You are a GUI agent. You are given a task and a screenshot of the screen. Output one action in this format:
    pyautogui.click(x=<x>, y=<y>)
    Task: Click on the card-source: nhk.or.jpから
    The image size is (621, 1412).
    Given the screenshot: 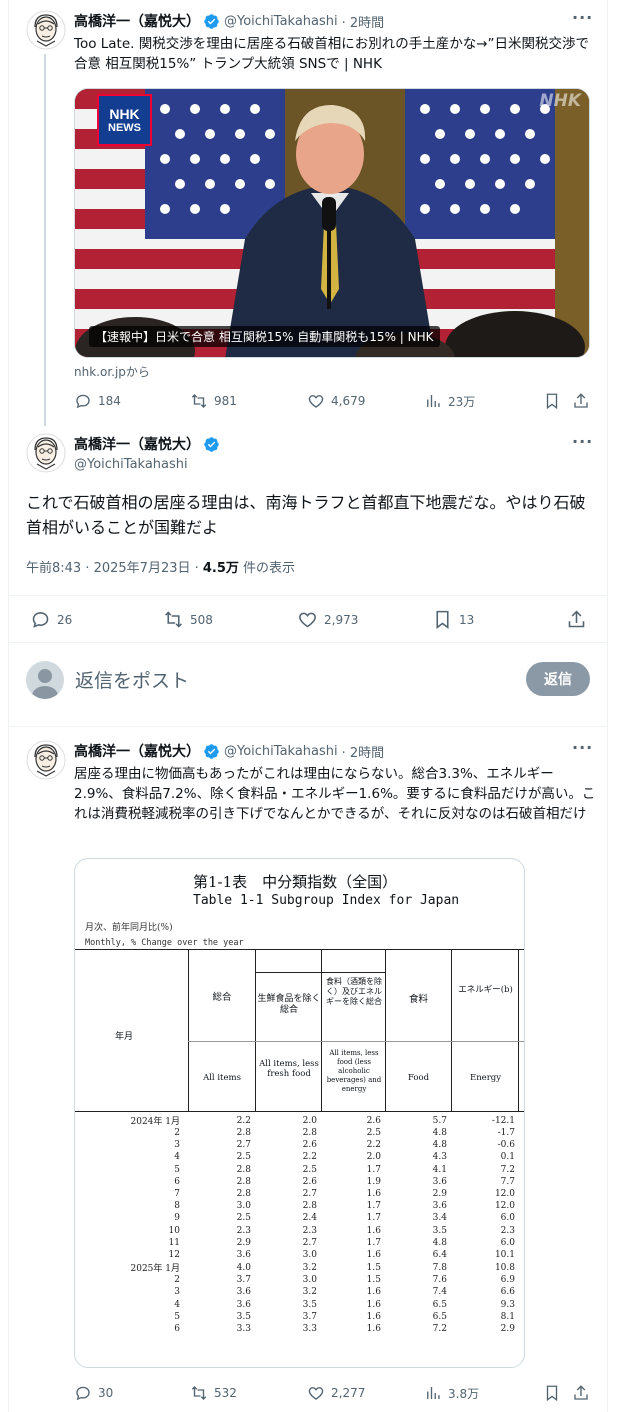 What is the action you would take?
    pyautogui.click(x=112, y=371)
    